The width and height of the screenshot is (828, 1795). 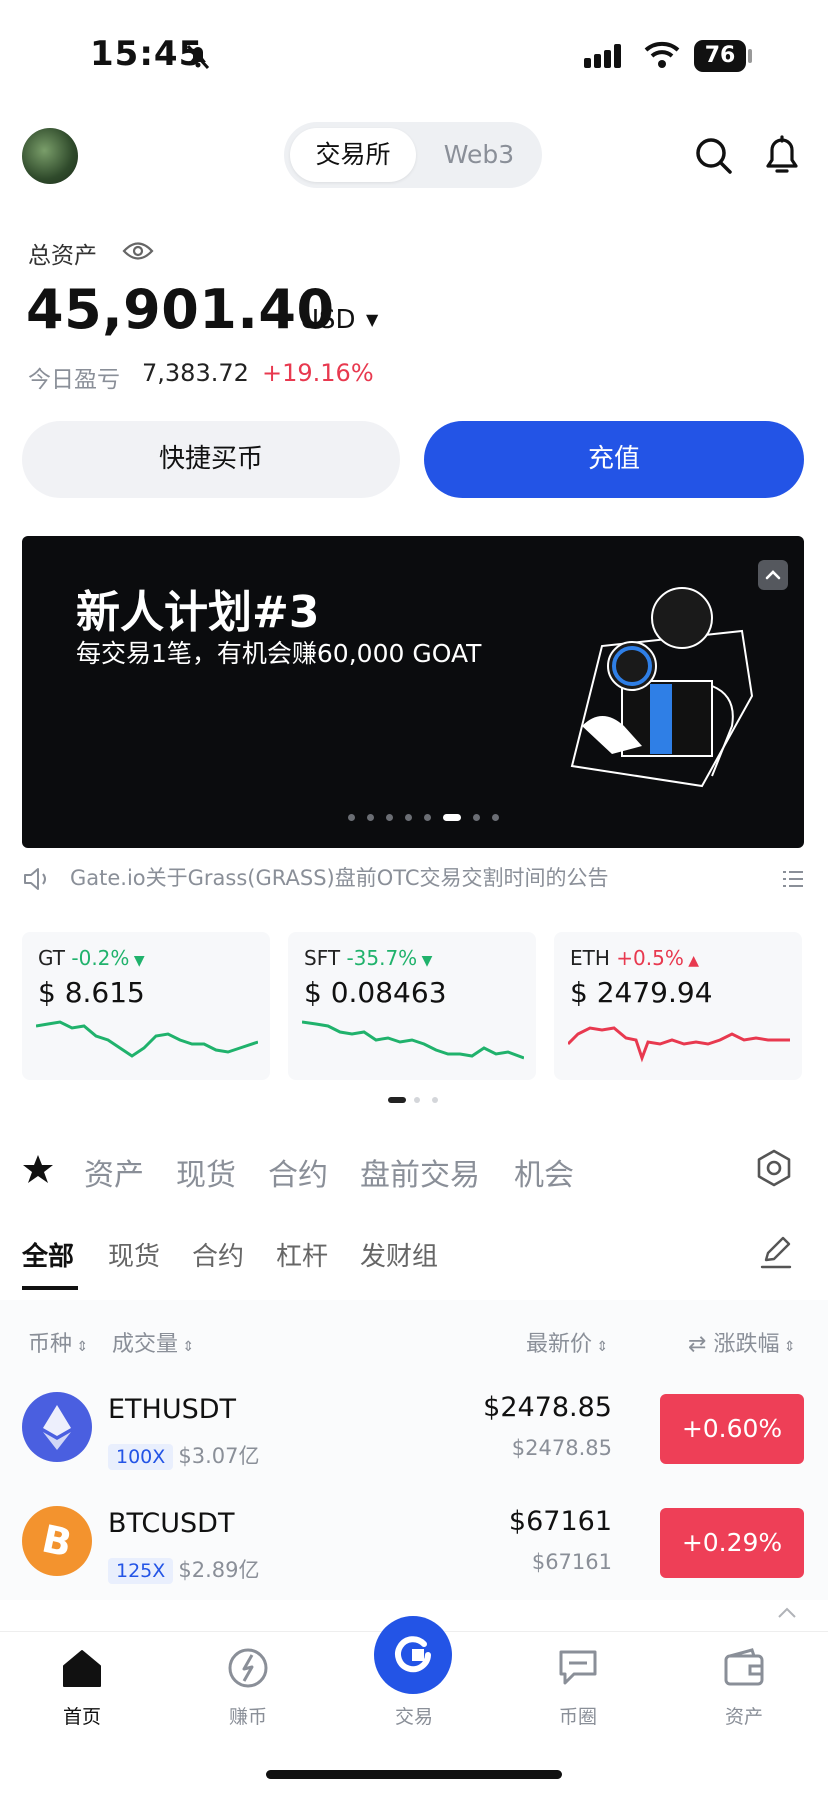 I want to click on speaker-icon, so click(x=35, y=879).